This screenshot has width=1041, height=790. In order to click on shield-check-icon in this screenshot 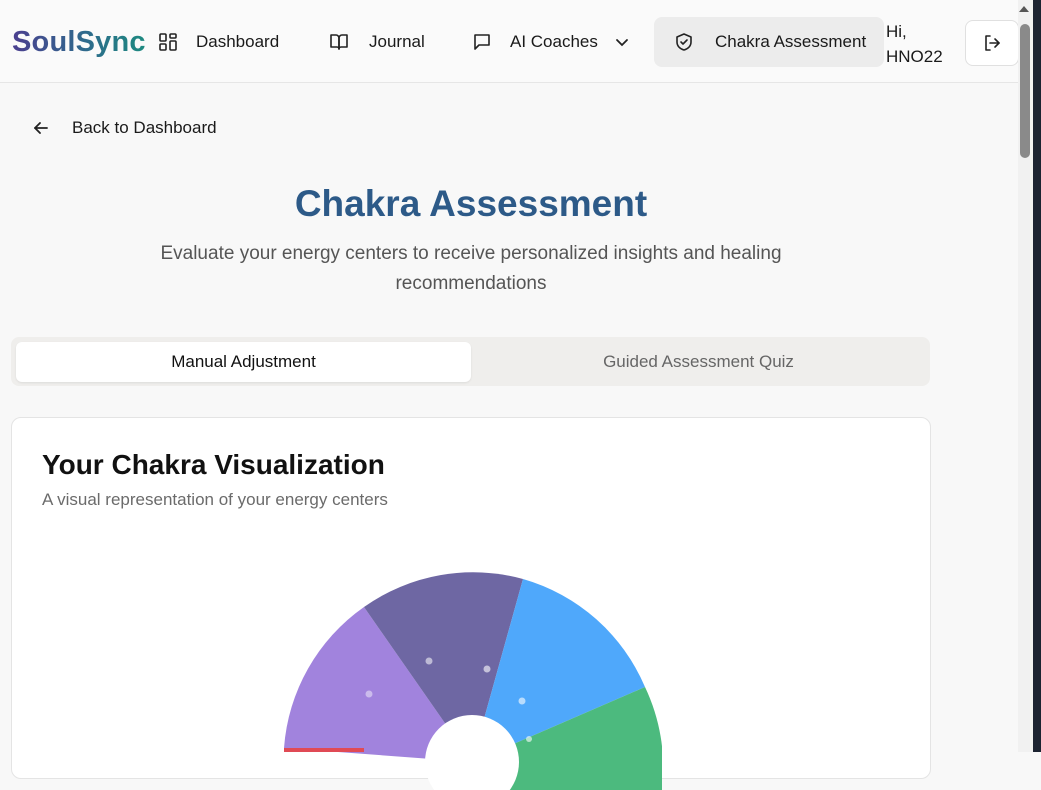, I will do `click(684, 42)`.